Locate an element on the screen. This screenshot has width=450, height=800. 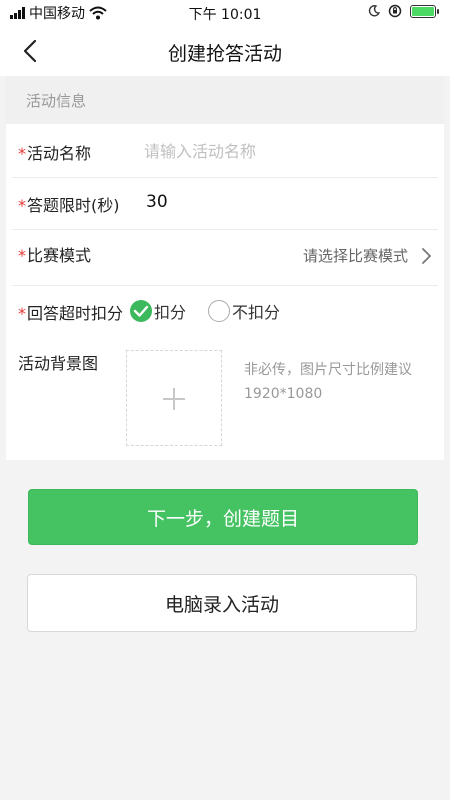
background-label: 活动背景图 is located at coordinates (58, 363).